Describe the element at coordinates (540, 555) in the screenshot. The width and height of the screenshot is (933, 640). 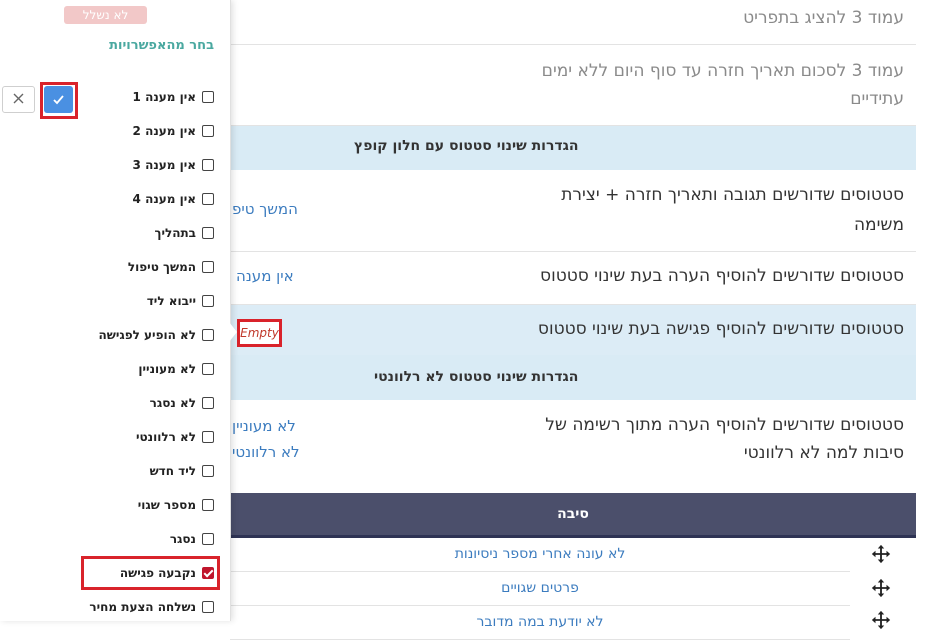
I see `table-row: לא עונה אחרי מספר ניסיונות` at that location.